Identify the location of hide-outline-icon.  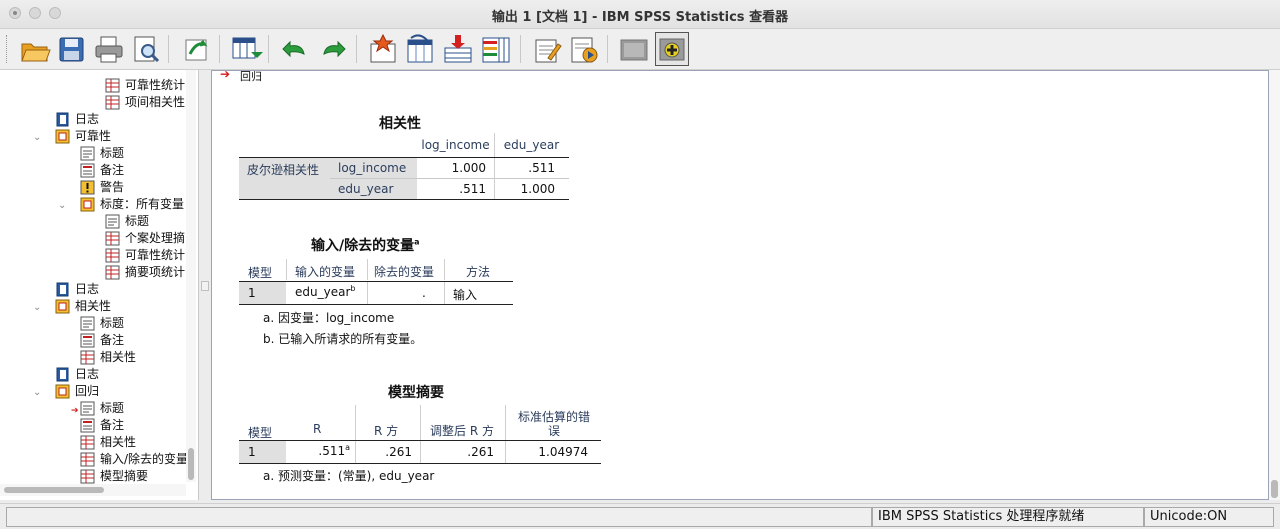
(634, 49).